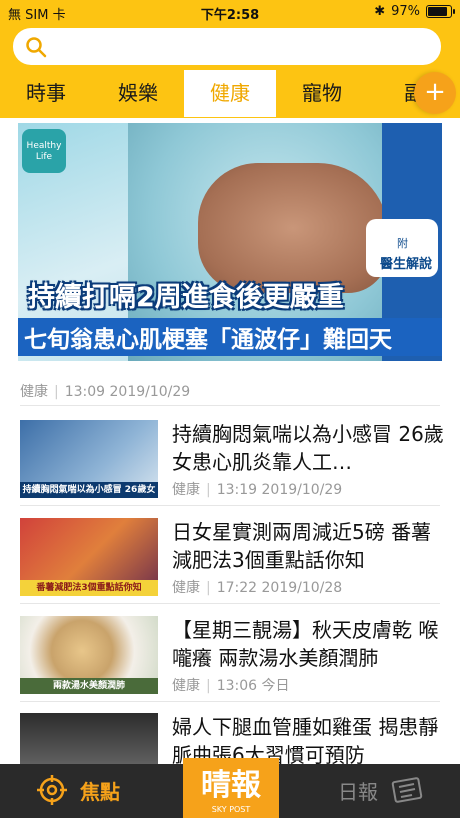  Describe the element at coordinates (208, 340) in the screenshot. I see `hero-headline-2: 七旬翁患心肌梗塞「通波仔」難回天` at that location.